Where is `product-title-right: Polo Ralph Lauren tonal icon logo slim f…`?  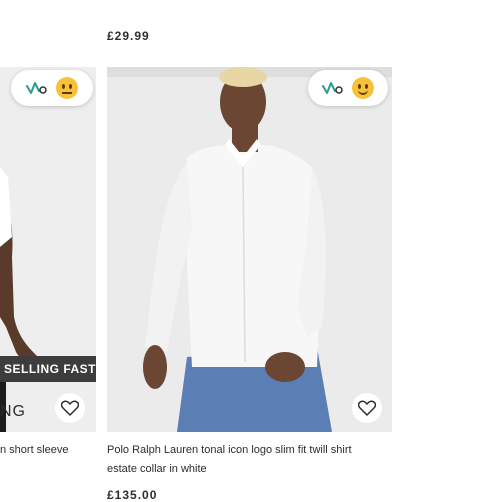 product-title-right: Polo Ralph Lauren tonal icon logo slim f… is located at coordinates (252, 460).